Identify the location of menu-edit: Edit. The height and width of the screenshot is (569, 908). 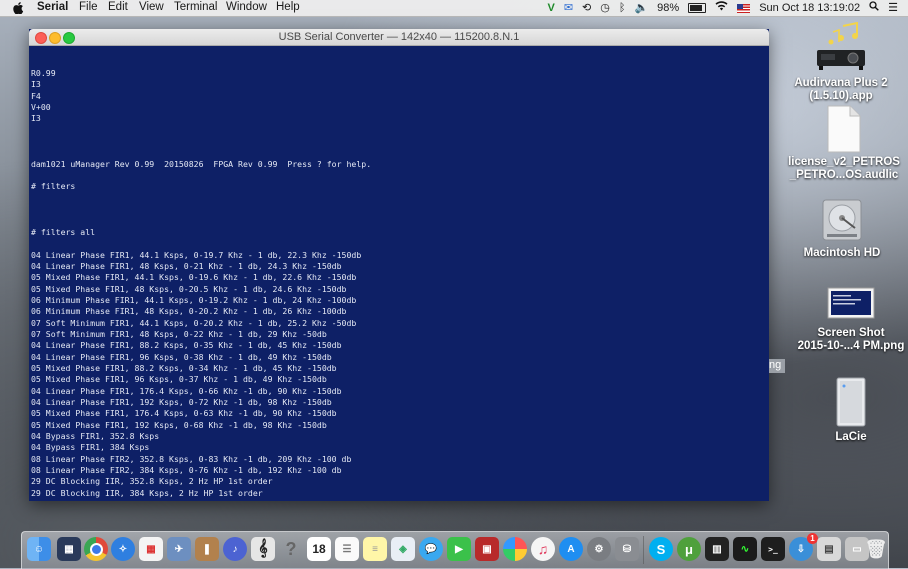
(118, 7).